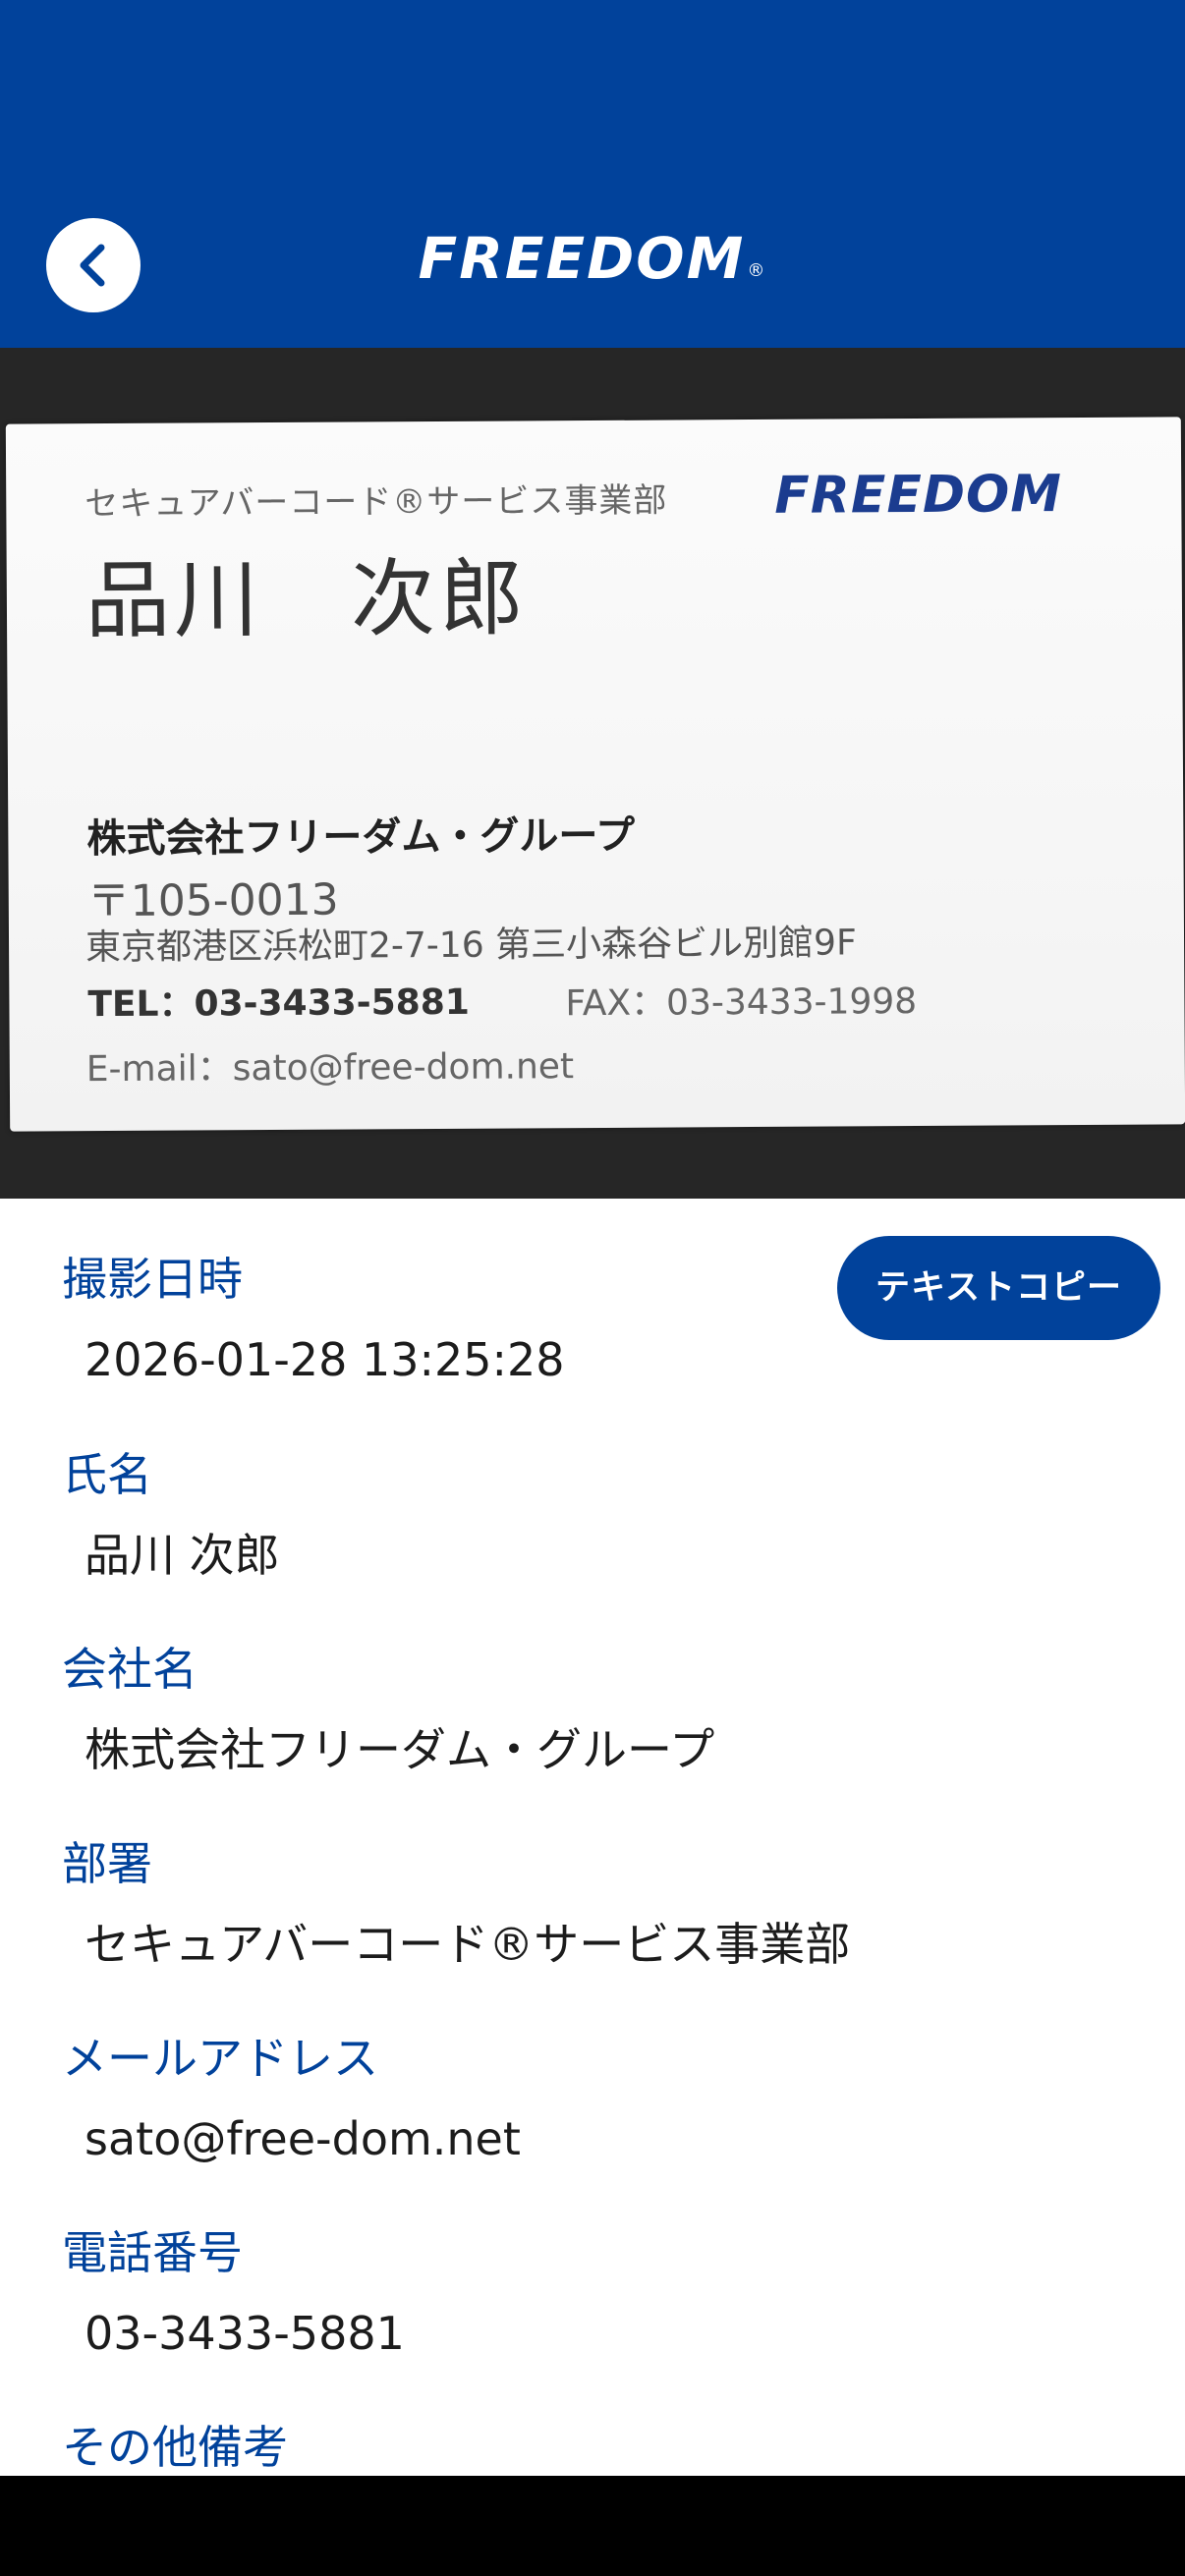 The image size is (1185, 2576). What do you see at coordinates (303, 2138) in the screenshot?
I see `email-value: sato@free-dom.net` at bounding box center [303, 2138].